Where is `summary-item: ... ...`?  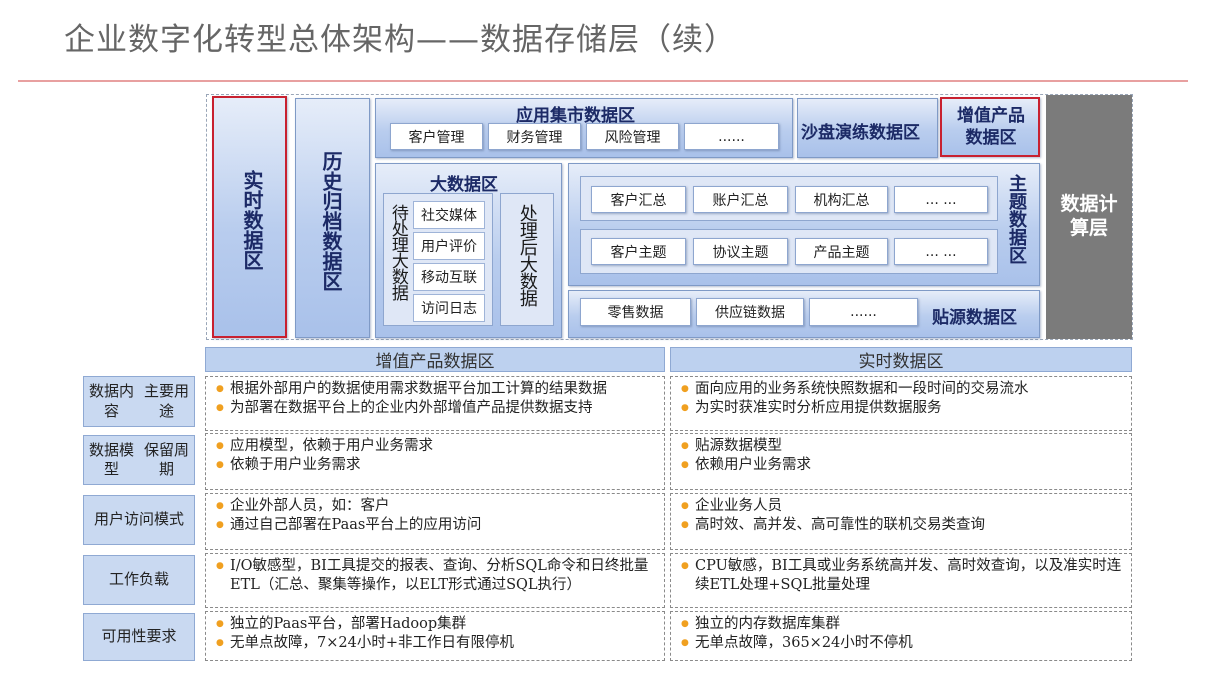 summary-item: ... ... is located at coordinates (941, 199).